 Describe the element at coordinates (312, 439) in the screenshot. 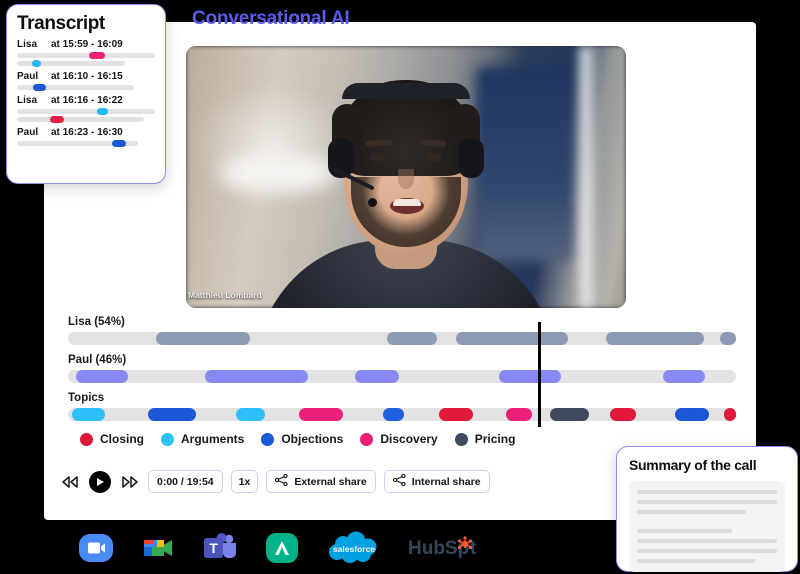

I see `legend-label: Objections` at that location.